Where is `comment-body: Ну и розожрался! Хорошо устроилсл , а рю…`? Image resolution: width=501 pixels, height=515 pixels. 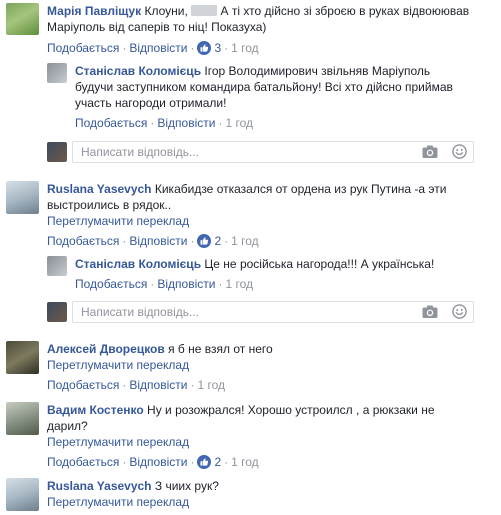 comment-body: Ну и розожрался! Хорошо устроилсл , а рю… is located at coordinates (291, 410).